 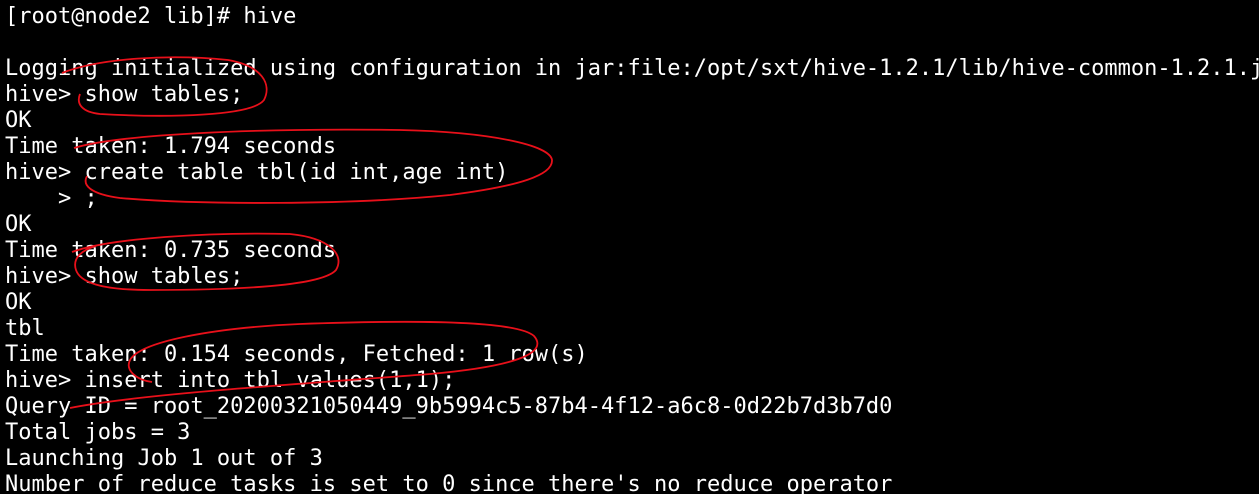 I want to click on terminal-line-continuation: > ;, so click(x=51, y=198).